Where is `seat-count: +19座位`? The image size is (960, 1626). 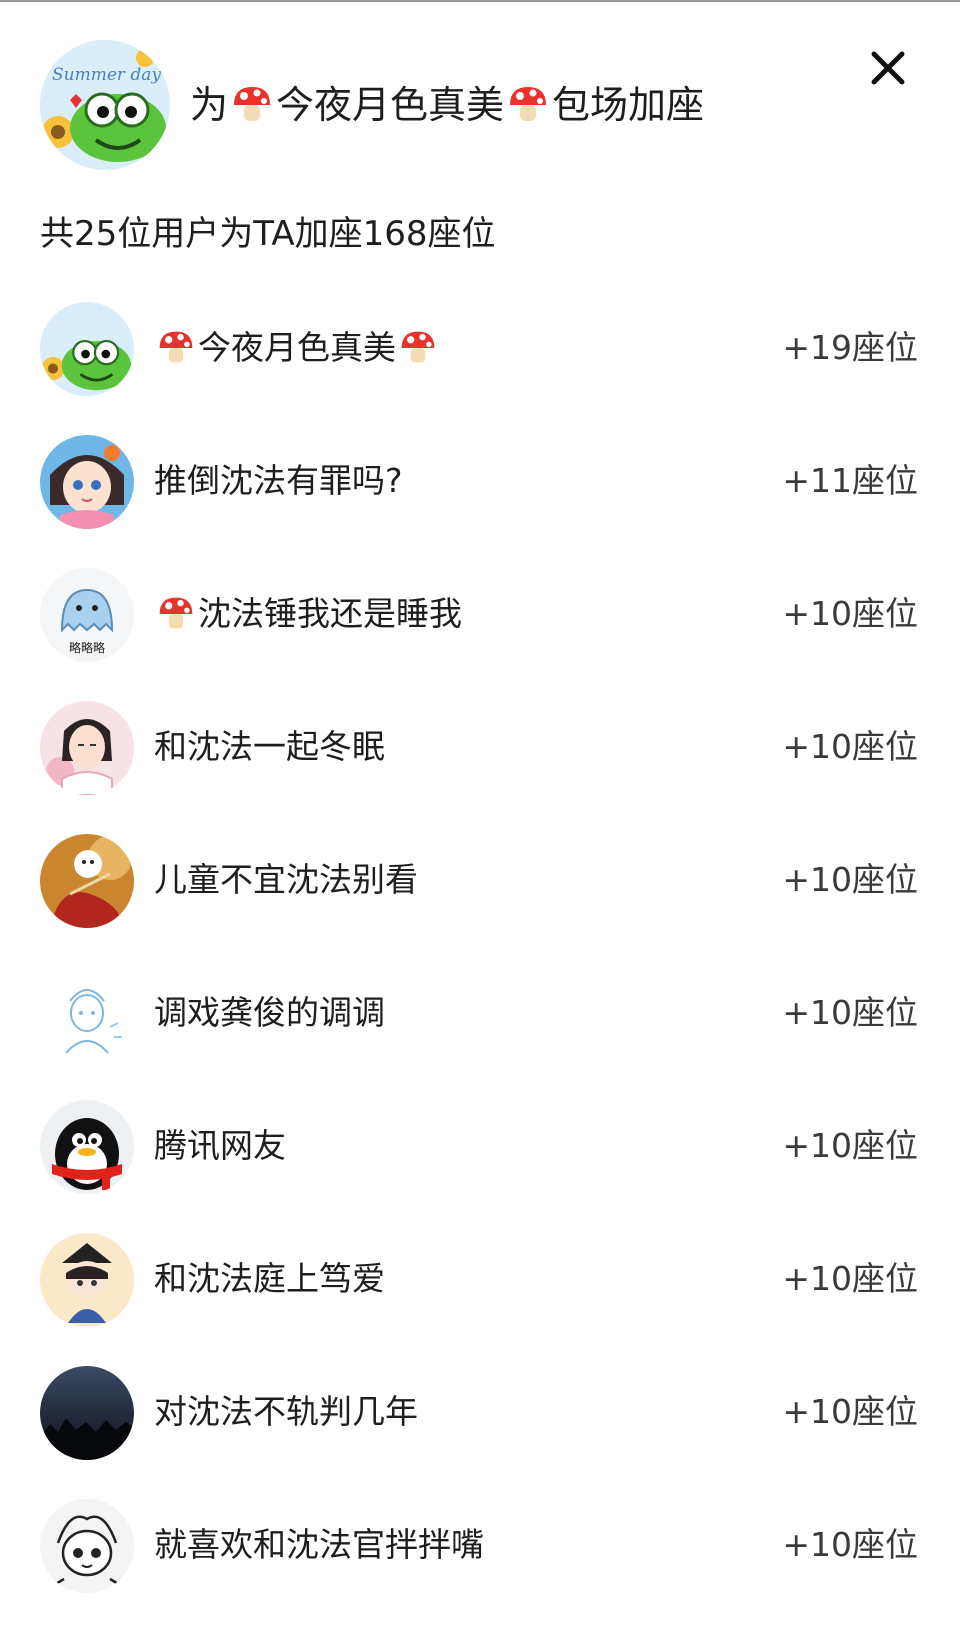 seat-count: +19座位 is located at coordinates (850, 347).